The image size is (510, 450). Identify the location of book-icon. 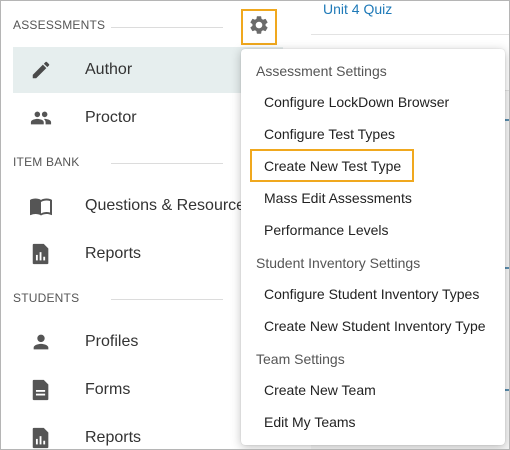
(41, 206).